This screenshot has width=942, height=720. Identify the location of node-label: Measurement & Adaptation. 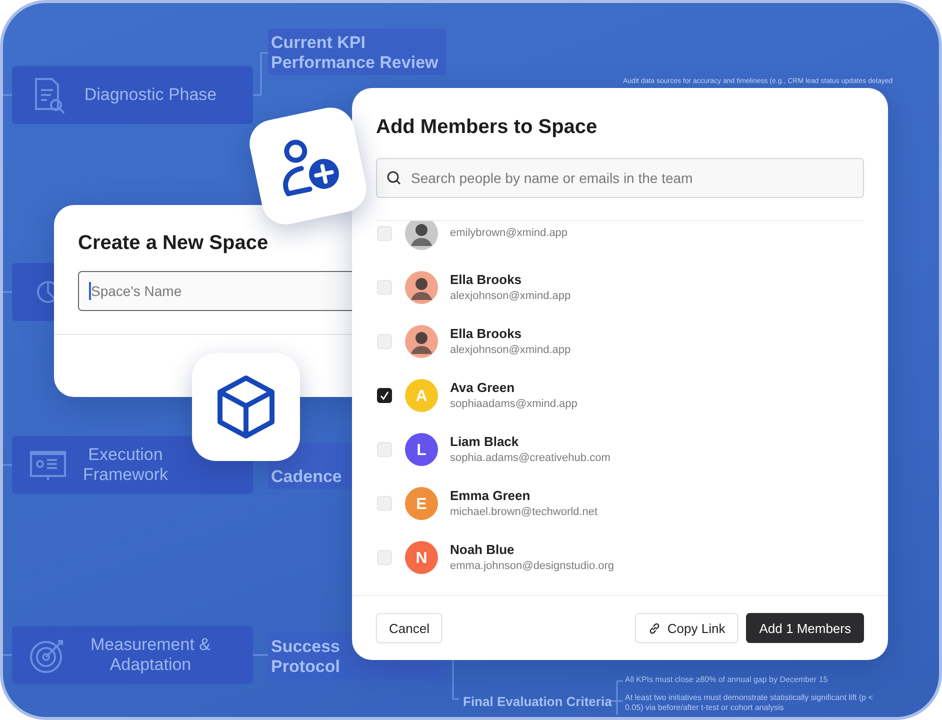
(151, 655).